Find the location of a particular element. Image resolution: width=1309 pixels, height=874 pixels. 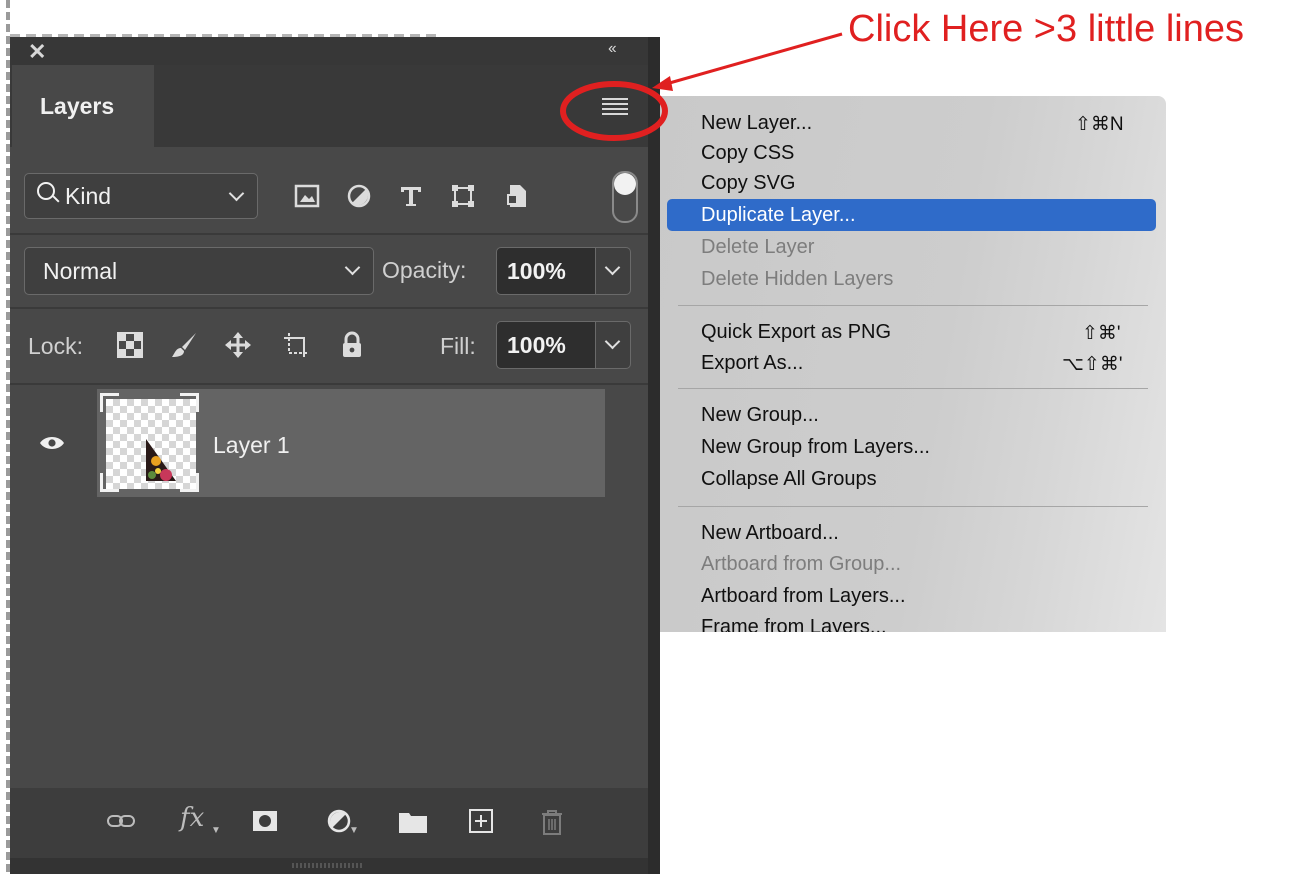

annotation-arrow-head is located at coordinates (662, 83).